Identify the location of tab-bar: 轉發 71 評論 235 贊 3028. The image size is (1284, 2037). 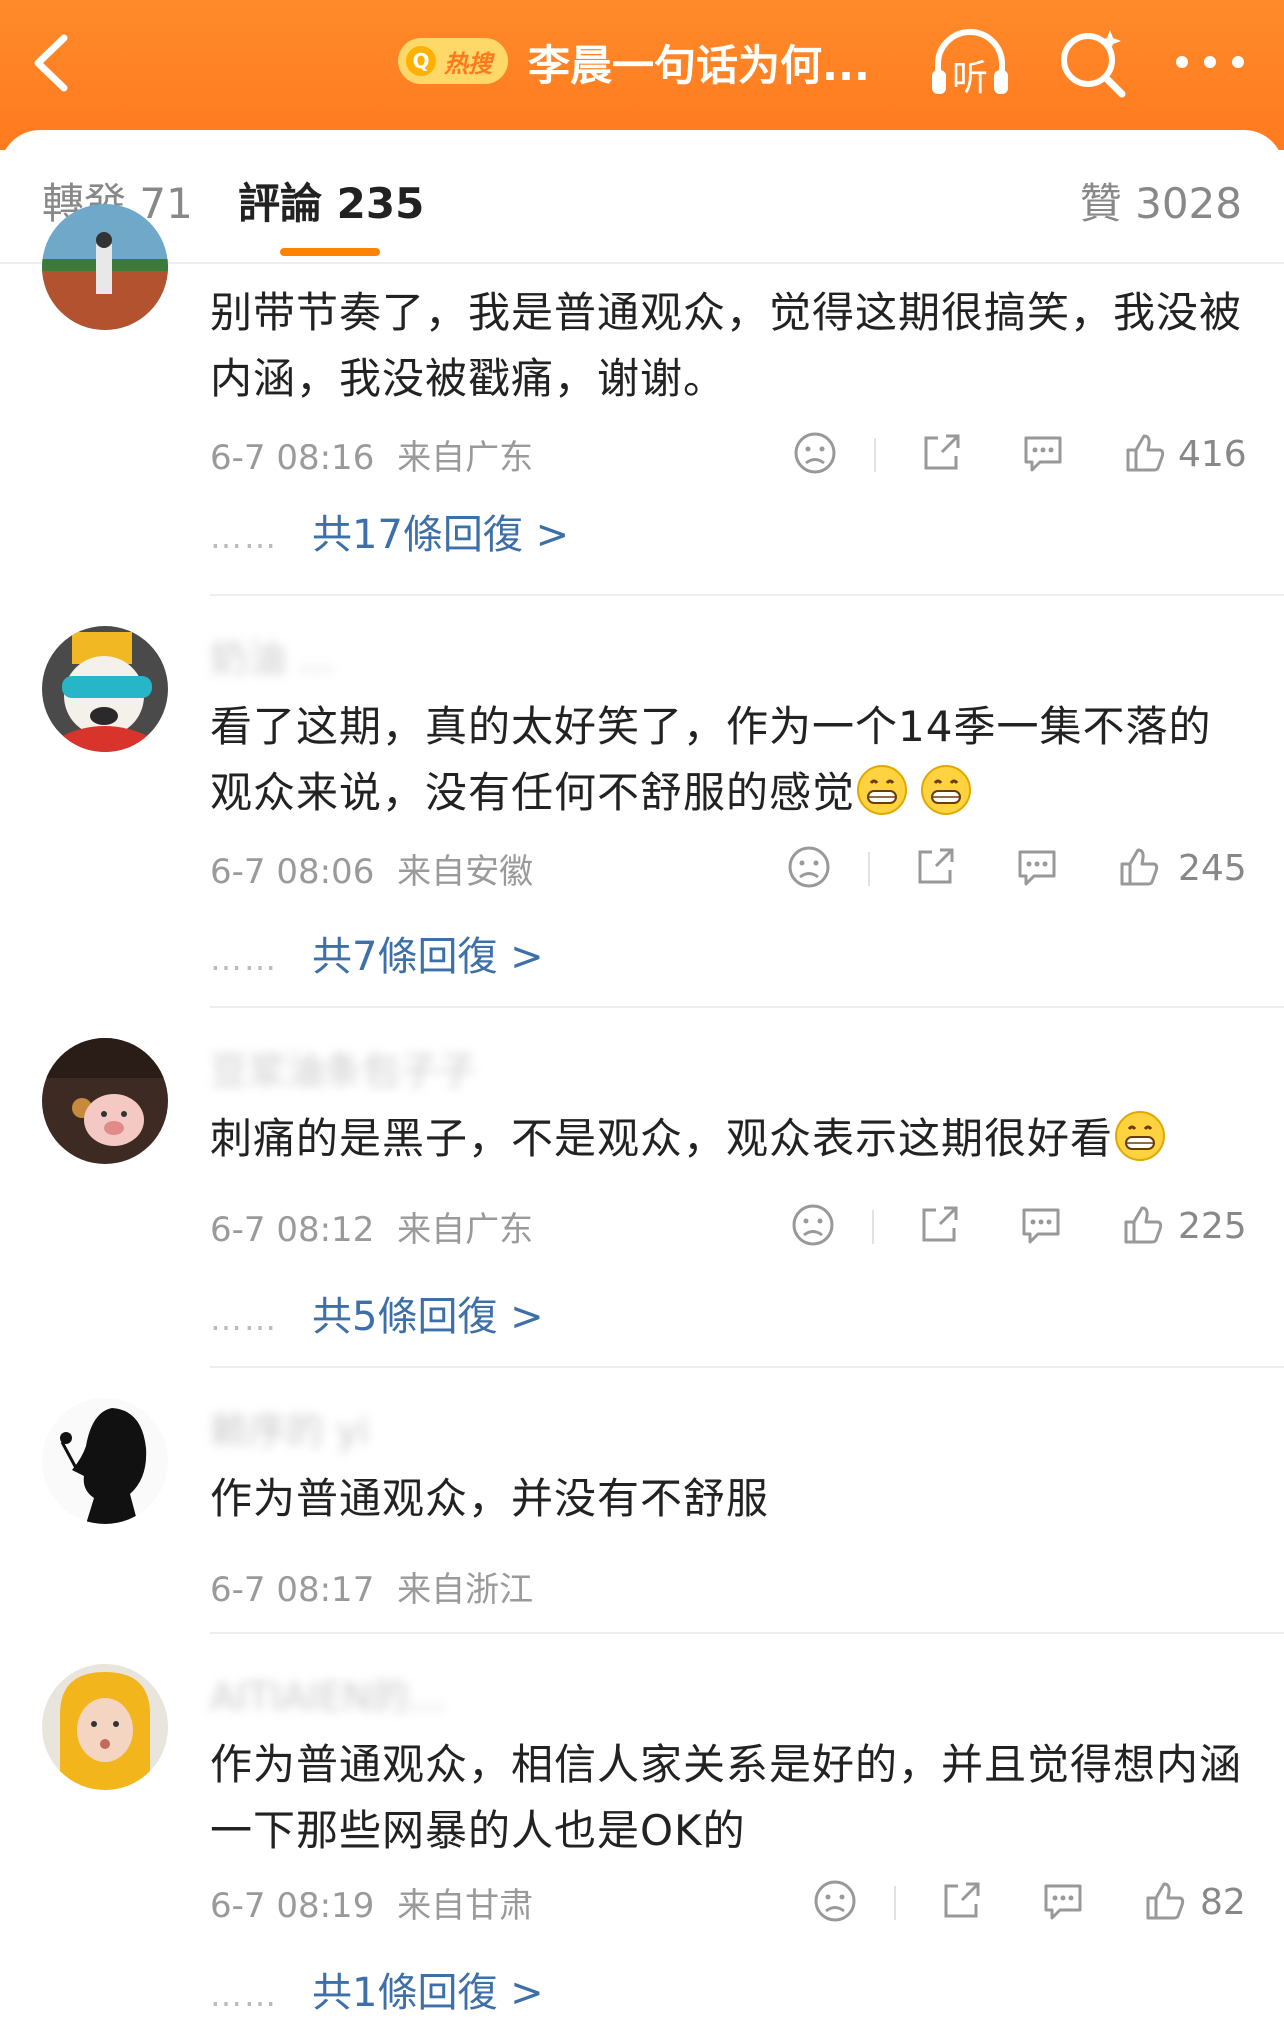
(642, 197).